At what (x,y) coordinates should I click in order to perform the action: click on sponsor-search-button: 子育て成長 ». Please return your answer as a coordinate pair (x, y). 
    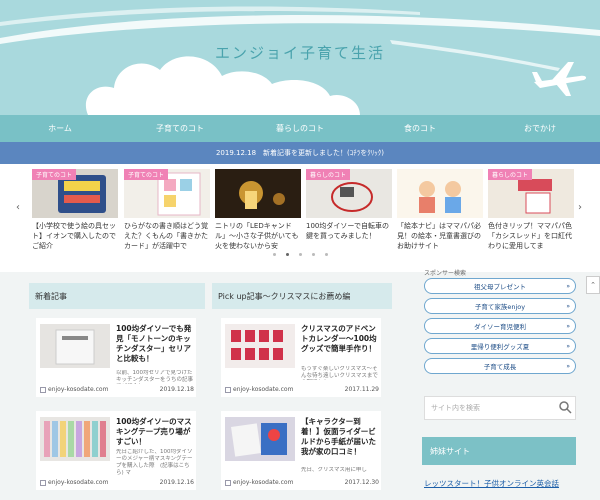
    Looking at the image, I should click on (500, 366).